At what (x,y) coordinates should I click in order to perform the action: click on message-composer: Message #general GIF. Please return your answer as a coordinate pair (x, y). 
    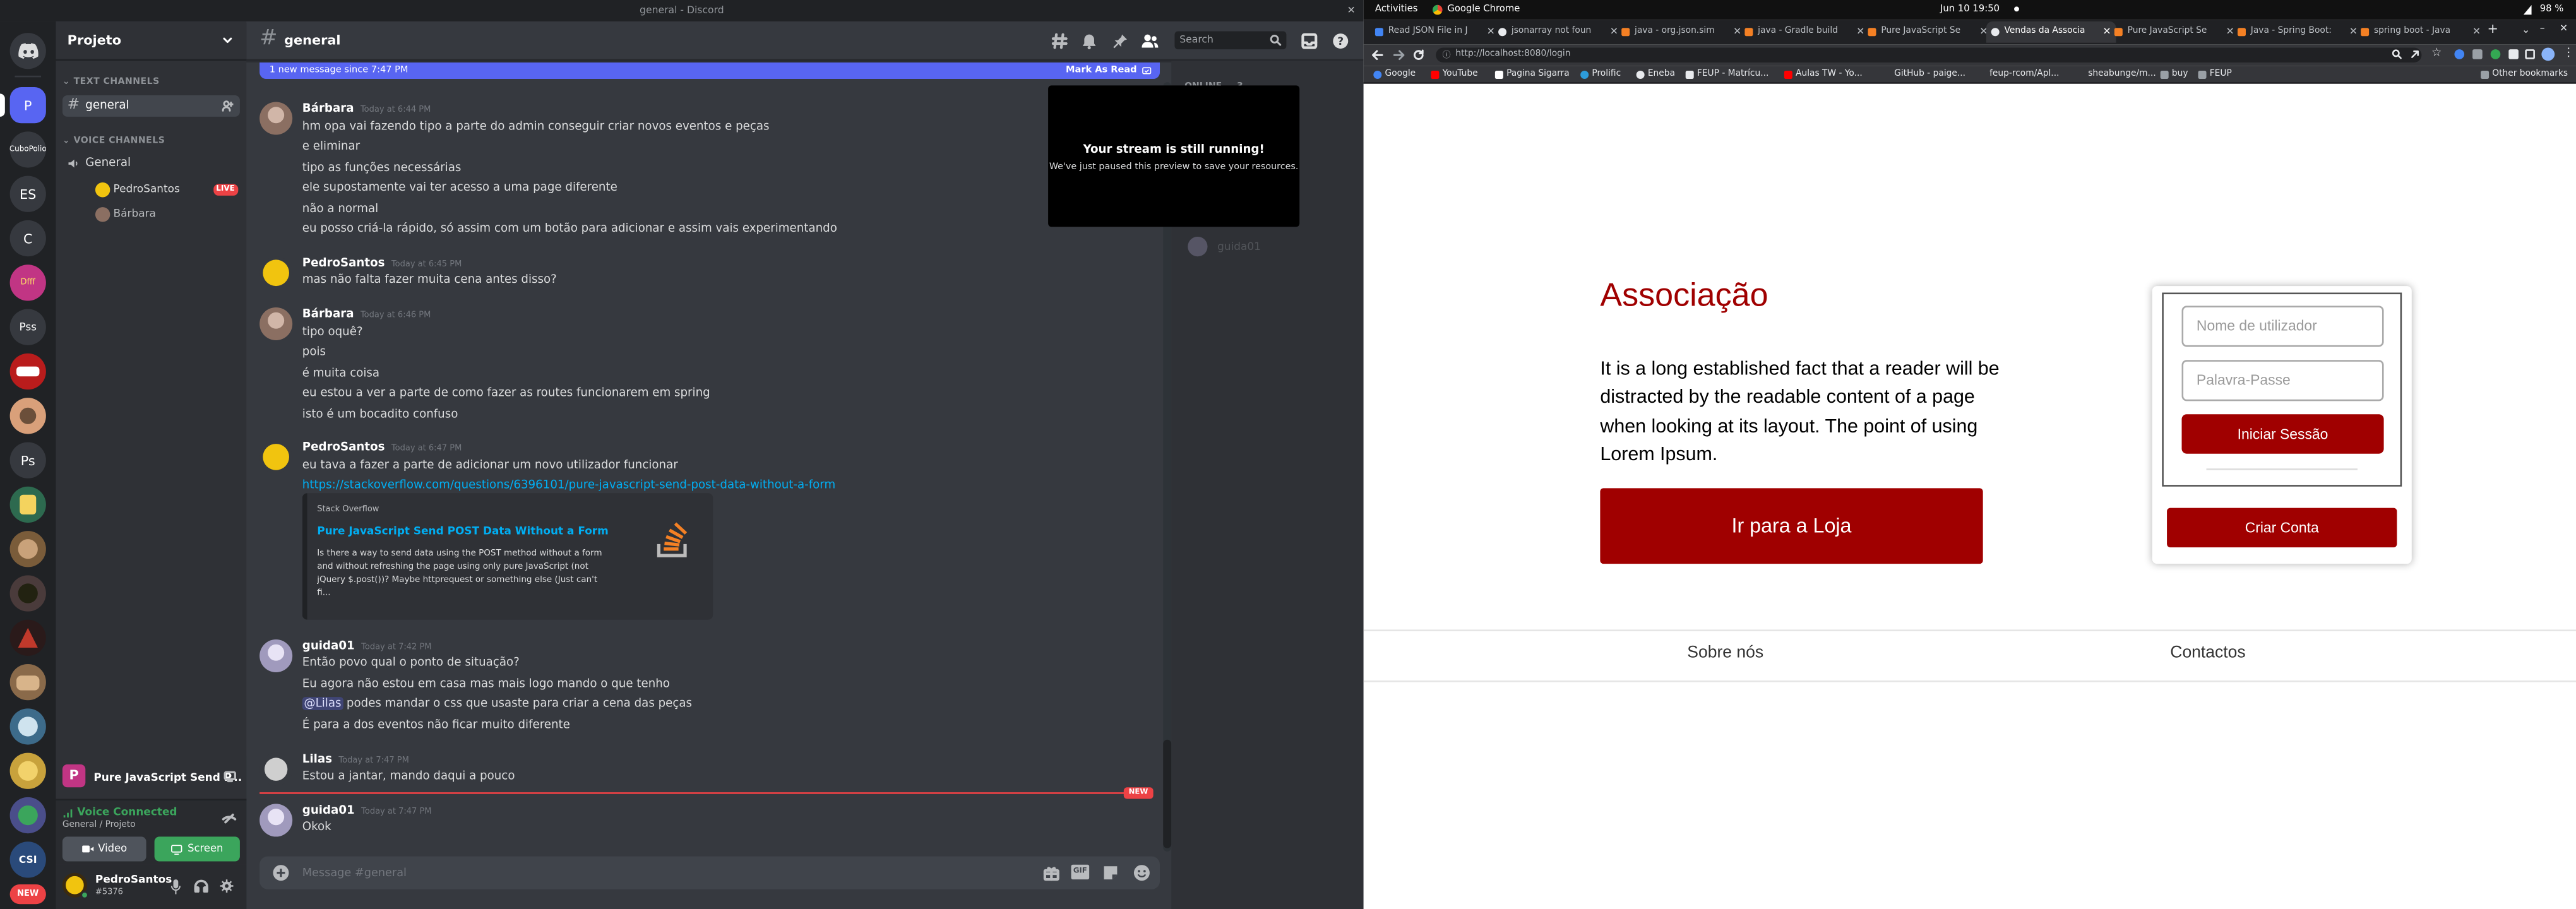
    Looking at the image, I should click on (709, 872).